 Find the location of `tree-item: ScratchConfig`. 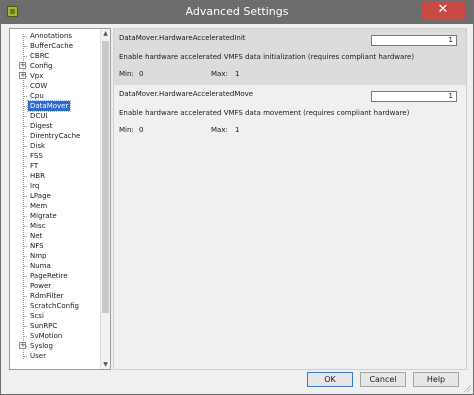

tree-item: ScratchConfig is located at coordinates (55, 306).